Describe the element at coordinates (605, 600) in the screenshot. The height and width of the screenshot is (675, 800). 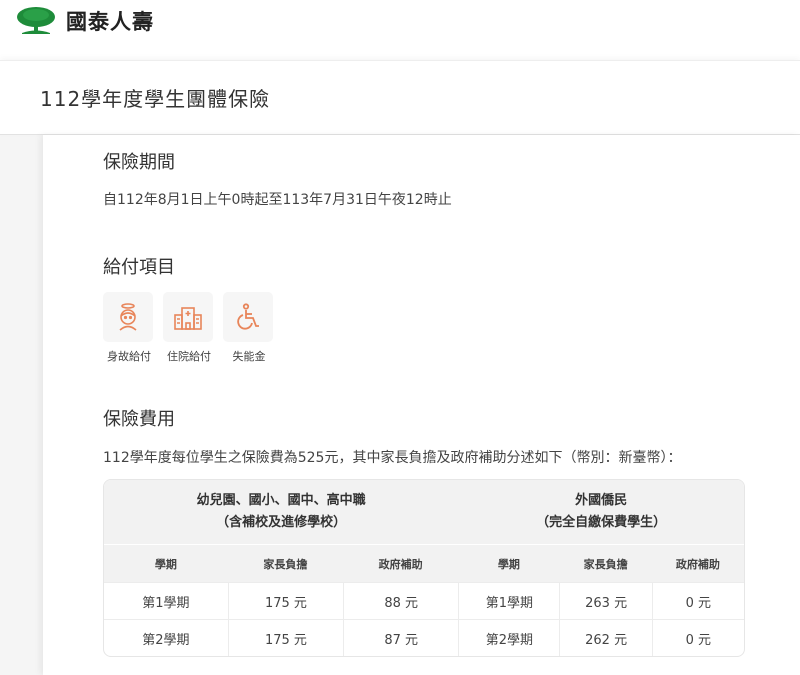
I see `table-cell: 263 元` at that location.